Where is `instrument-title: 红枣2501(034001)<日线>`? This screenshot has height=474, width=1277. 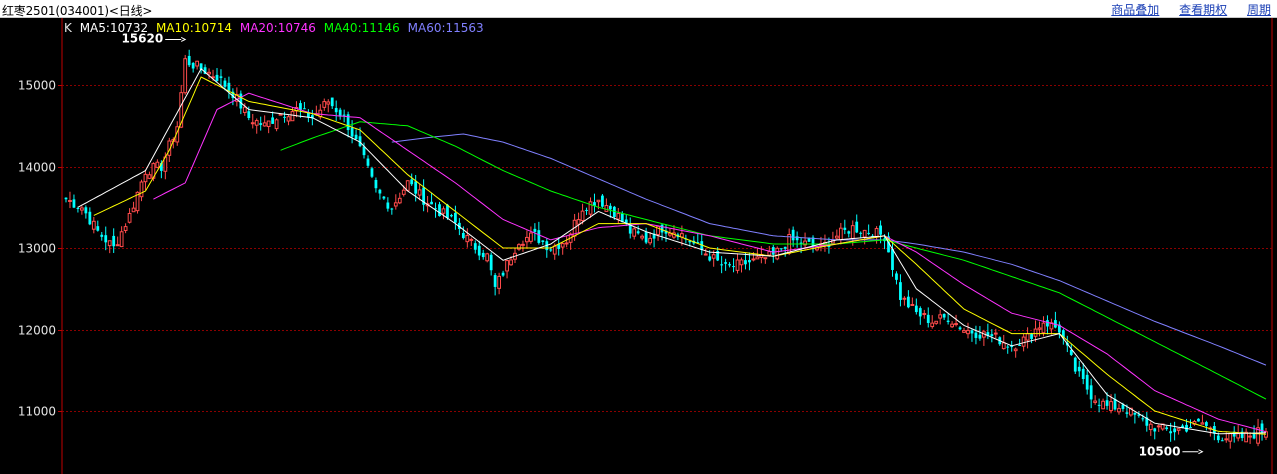 instrument-title: 红枣2501(034001)<日线> is located at coordinates (77, 11).